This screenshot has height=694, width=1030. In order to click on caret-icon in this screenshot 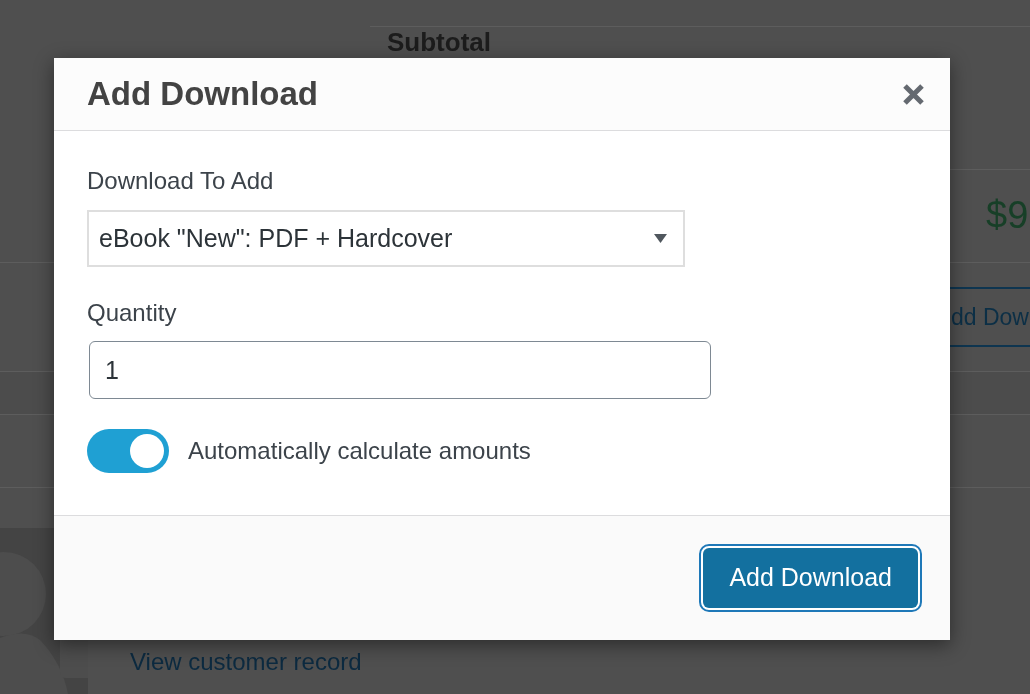, I will do `click(660, 238)`.